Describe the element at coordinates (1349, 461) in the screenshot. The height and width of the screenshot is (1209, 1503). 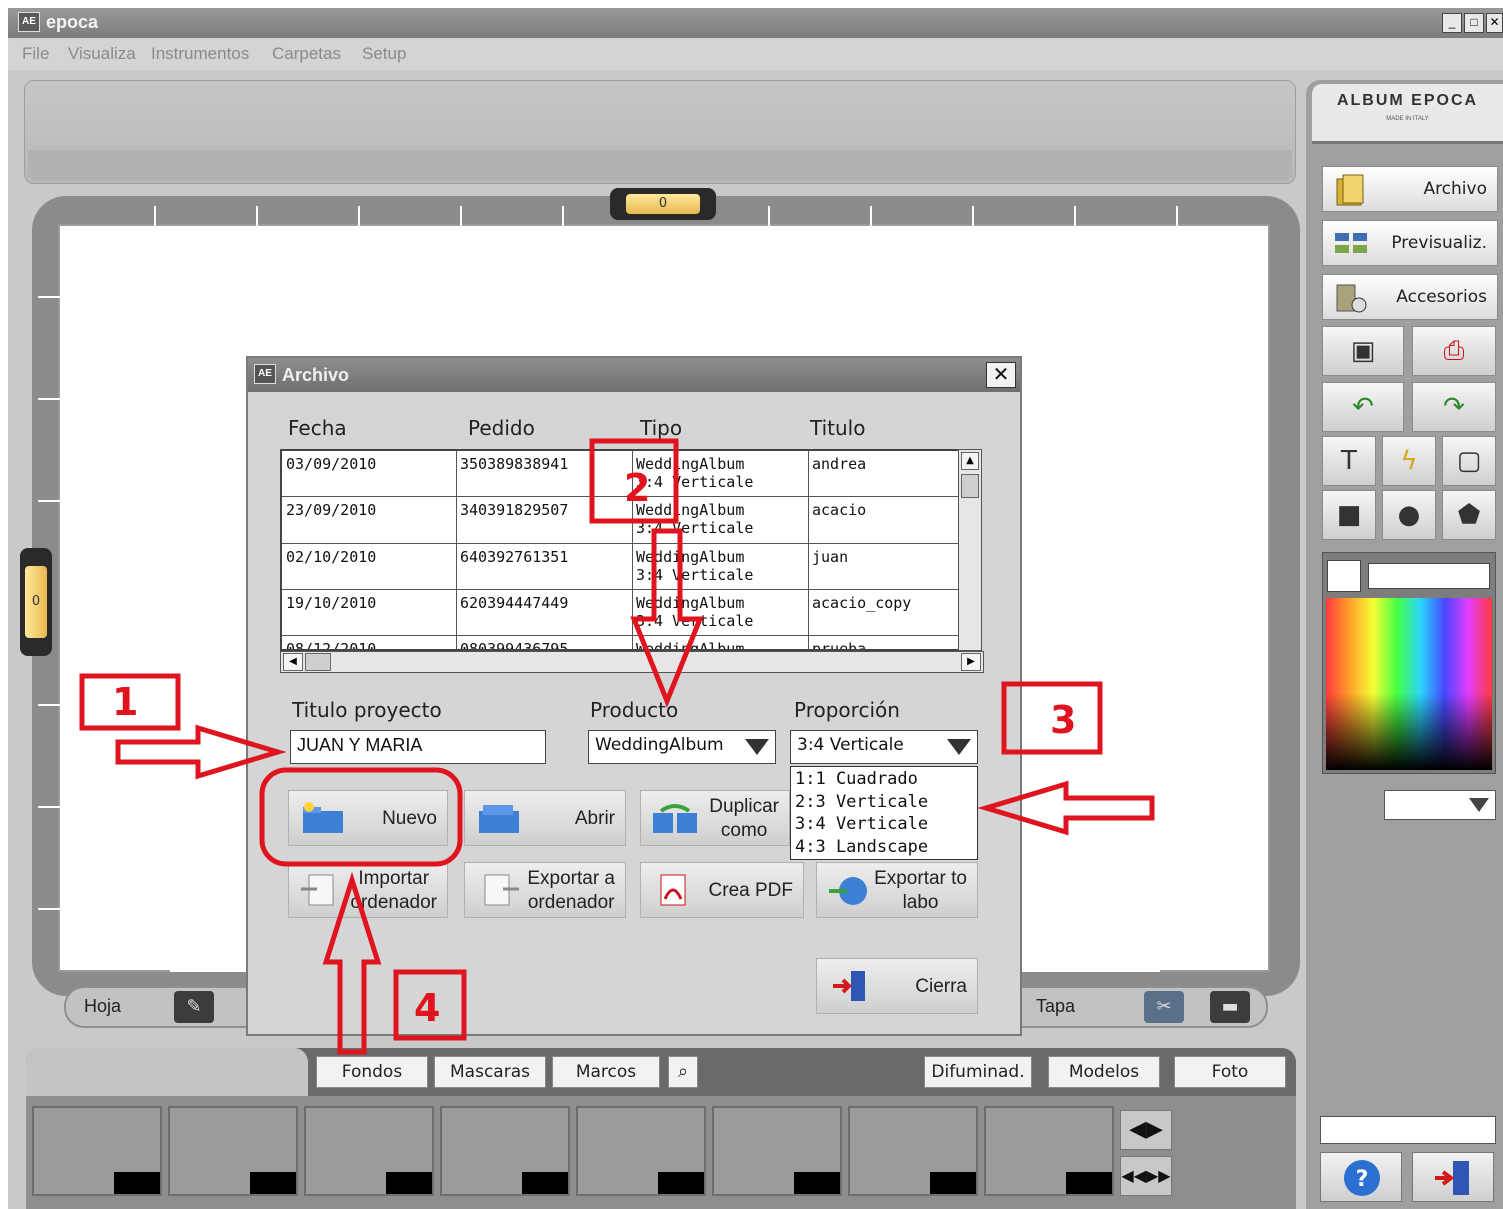
I see `text-tool-icon: T` at that location.